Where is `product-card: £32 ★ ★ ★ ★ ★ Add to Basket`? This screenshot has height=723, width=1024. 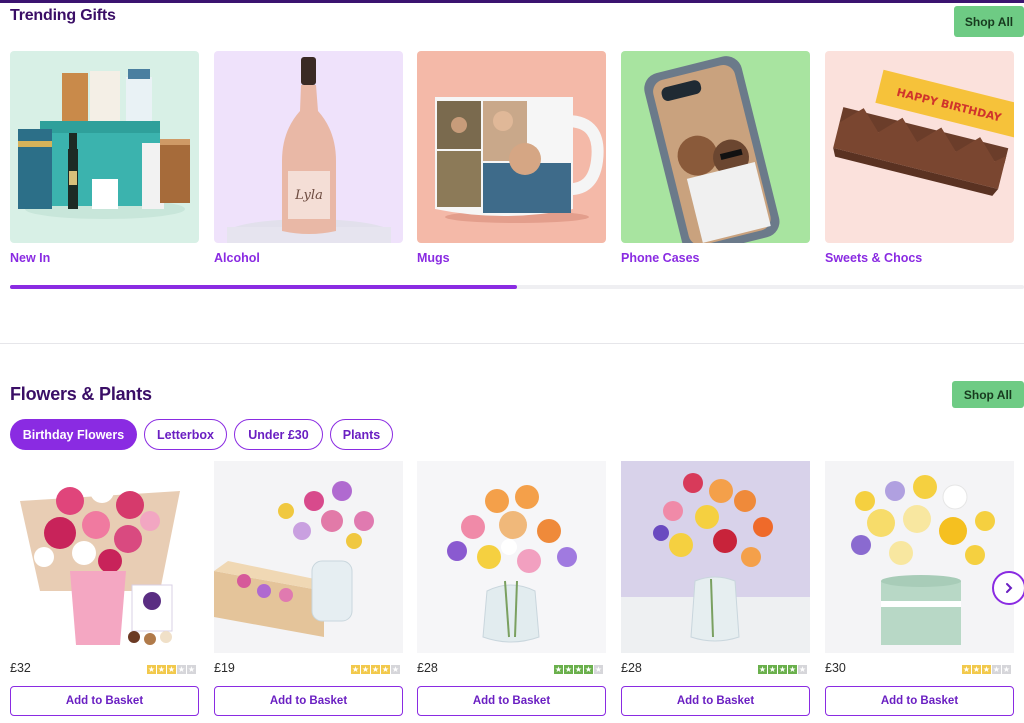
product-card: £32 ★ ★ ★ ★ ★ Add to Basket is located at coordinates (104, 588).